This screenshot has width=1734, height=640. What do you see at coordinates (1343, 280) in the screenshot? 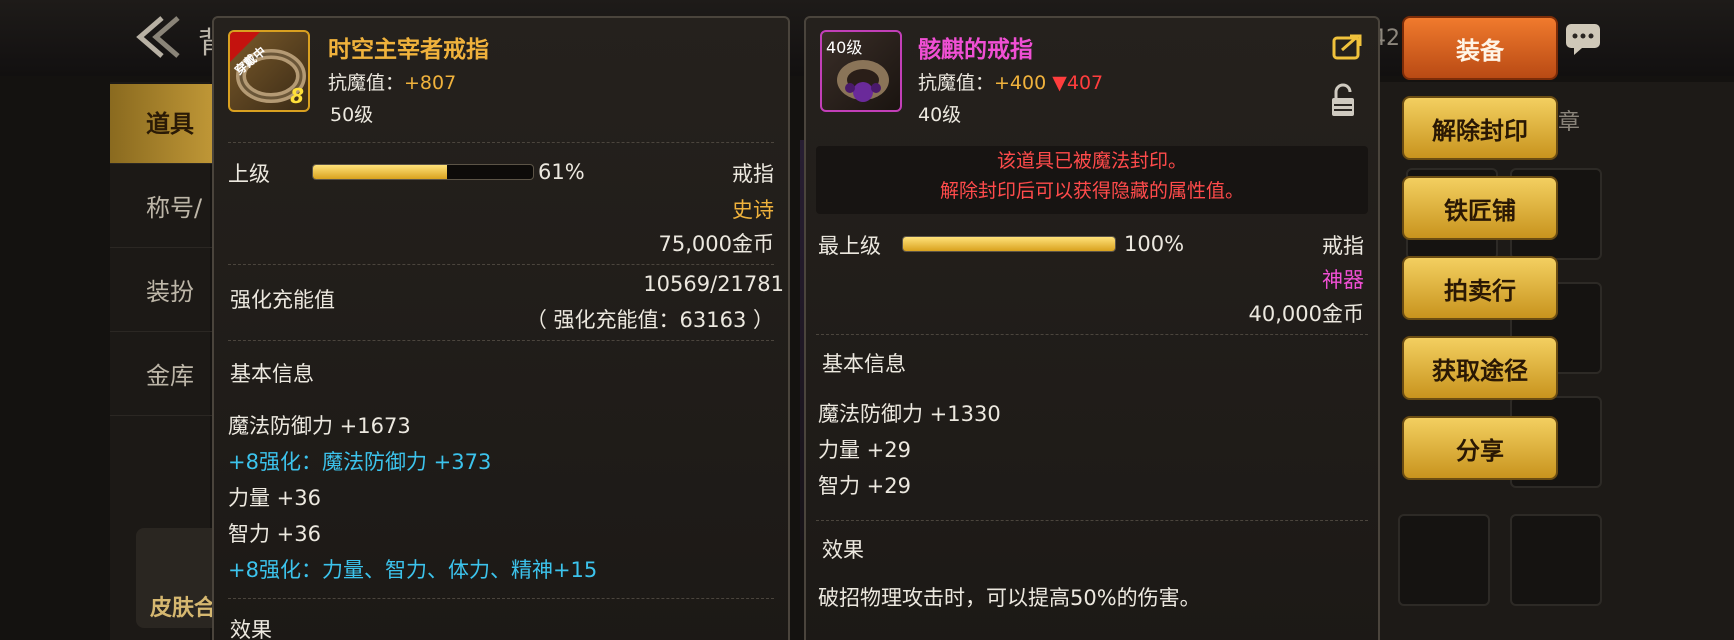
I see `item-rarity: 神器` at bounding box center [1343, 280].